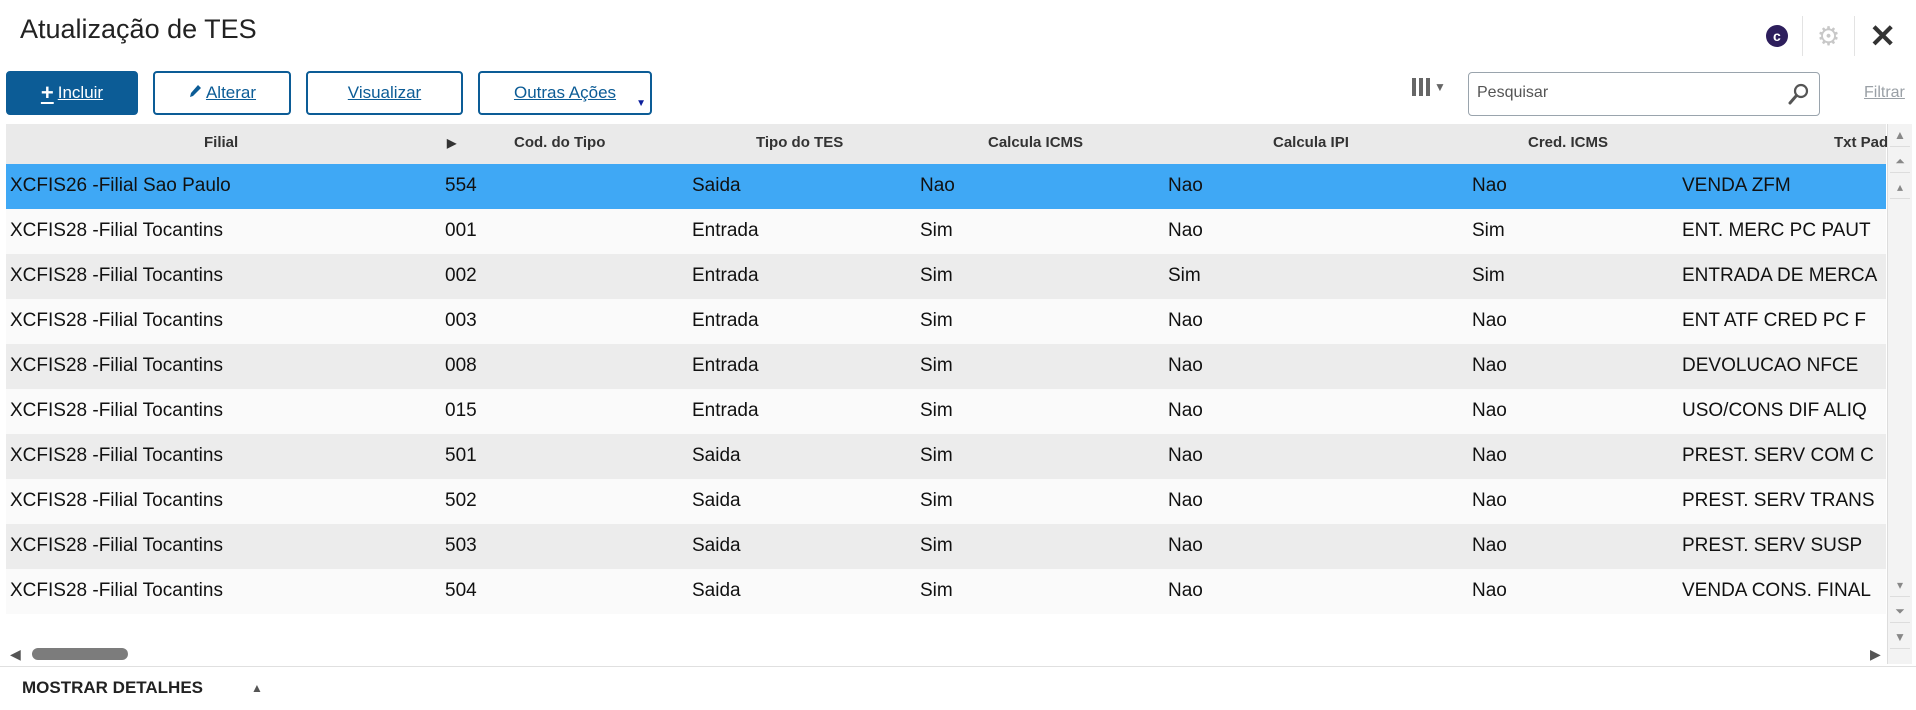 The height and width of the screenshot is (710, 1916). I want to click on alterar-label: Alterar, so click(231, 92).